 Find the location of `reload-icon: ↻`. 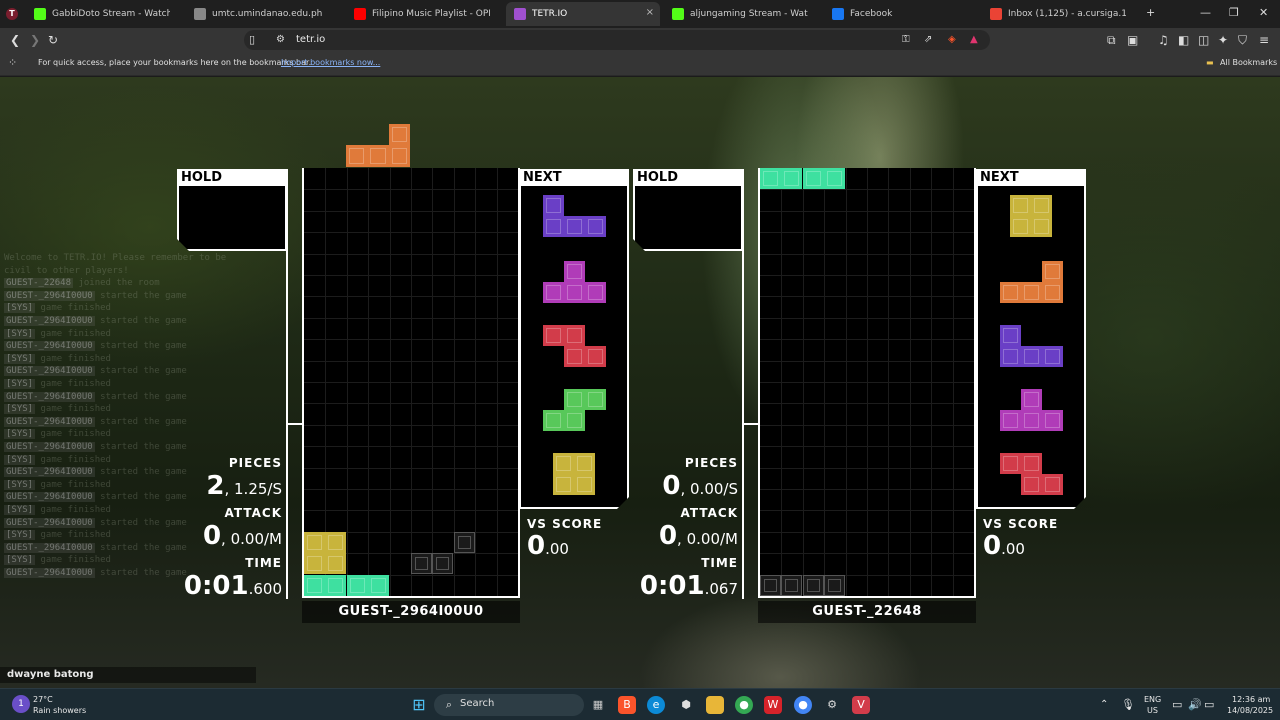

reload-icon: ↻ is located at coordinates (53, 40).